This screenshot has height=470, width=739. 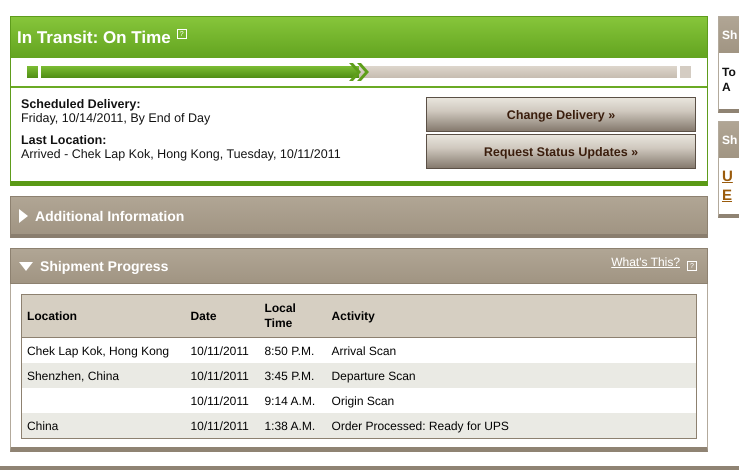 What do you see at coordinates (727, 87) in the screenshot?
I see `sidebar-text: A` at bounding box center [727, 87].